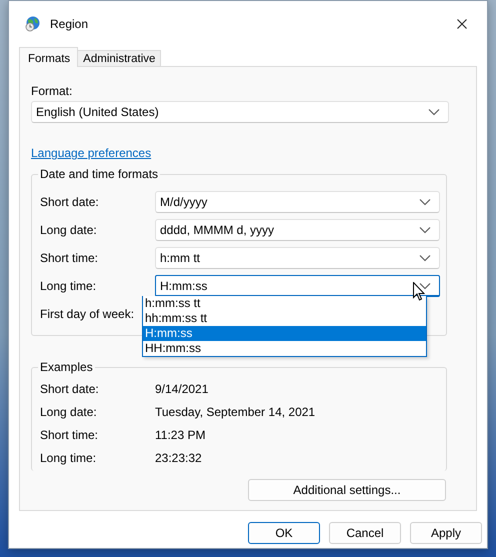 The image size is (496, 557). Describe the element at coordinates (69, 457) in the screenshot. I see `example-label: Long time:` at that location.